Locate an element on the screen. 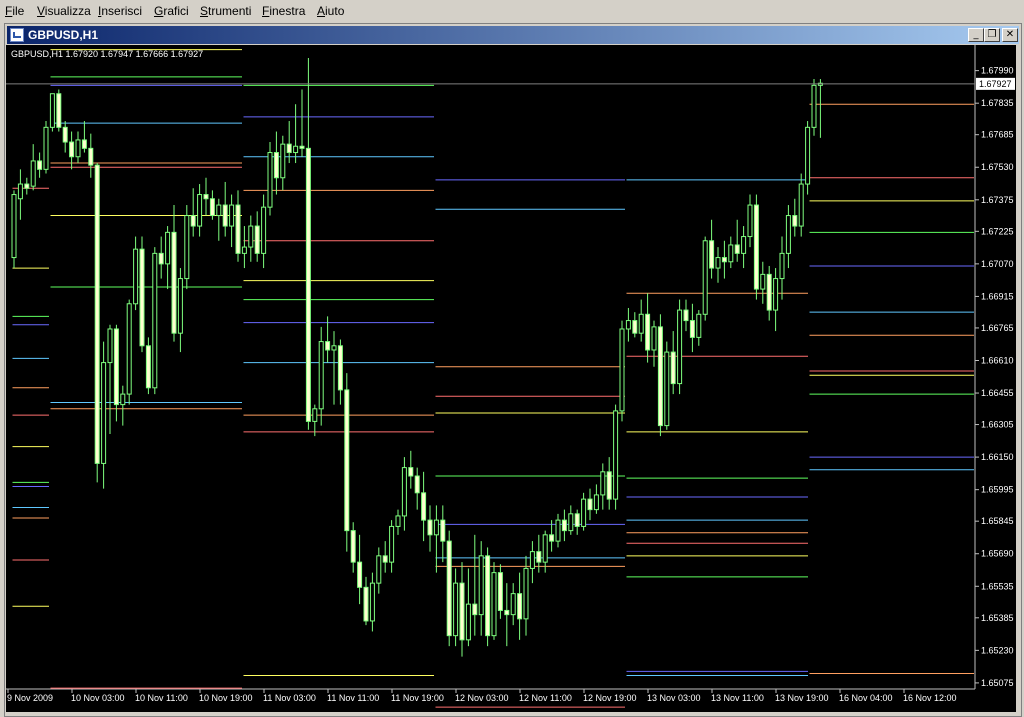 The height and width of the screenshot is (717, 1024). x-tick-label: 12 Nov 03:00 is located at coordinates (482, 698).